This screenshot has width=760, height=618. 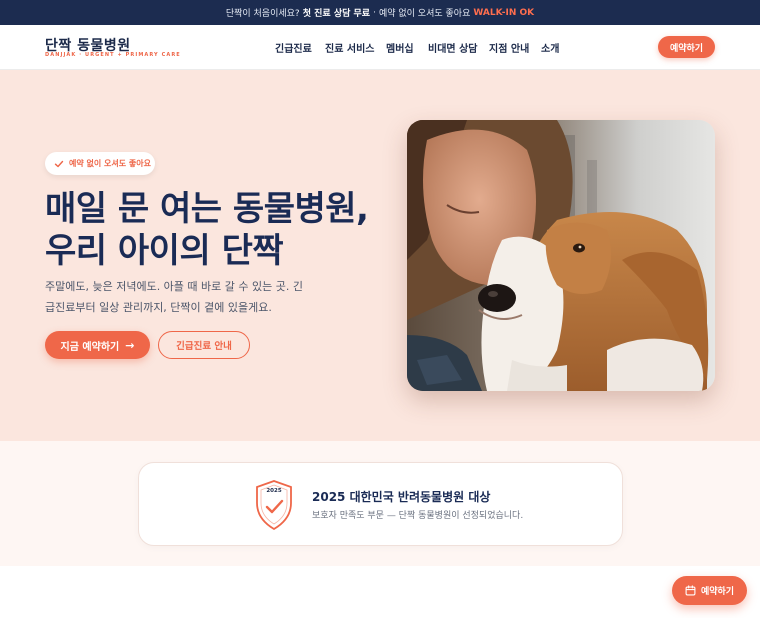 I want to click on check-icon, so click(x=59, y=163).